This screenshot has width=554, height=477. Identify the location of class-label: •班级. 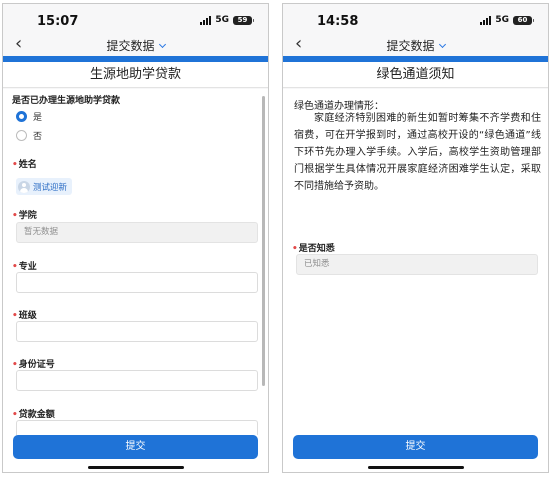
(24, 316).